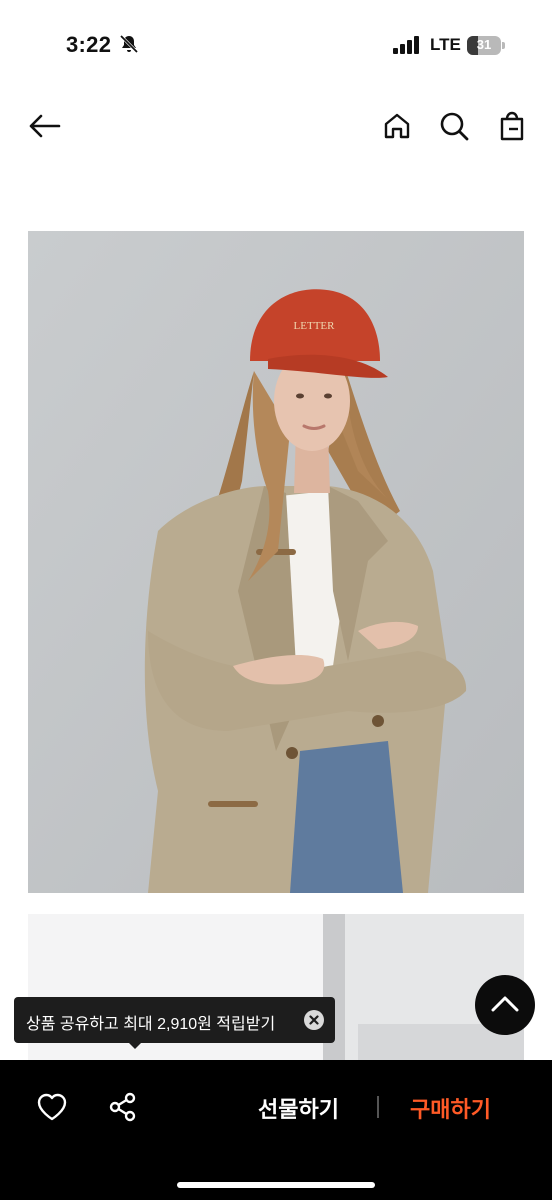  I want to click on home-icon, so click(397, 126).